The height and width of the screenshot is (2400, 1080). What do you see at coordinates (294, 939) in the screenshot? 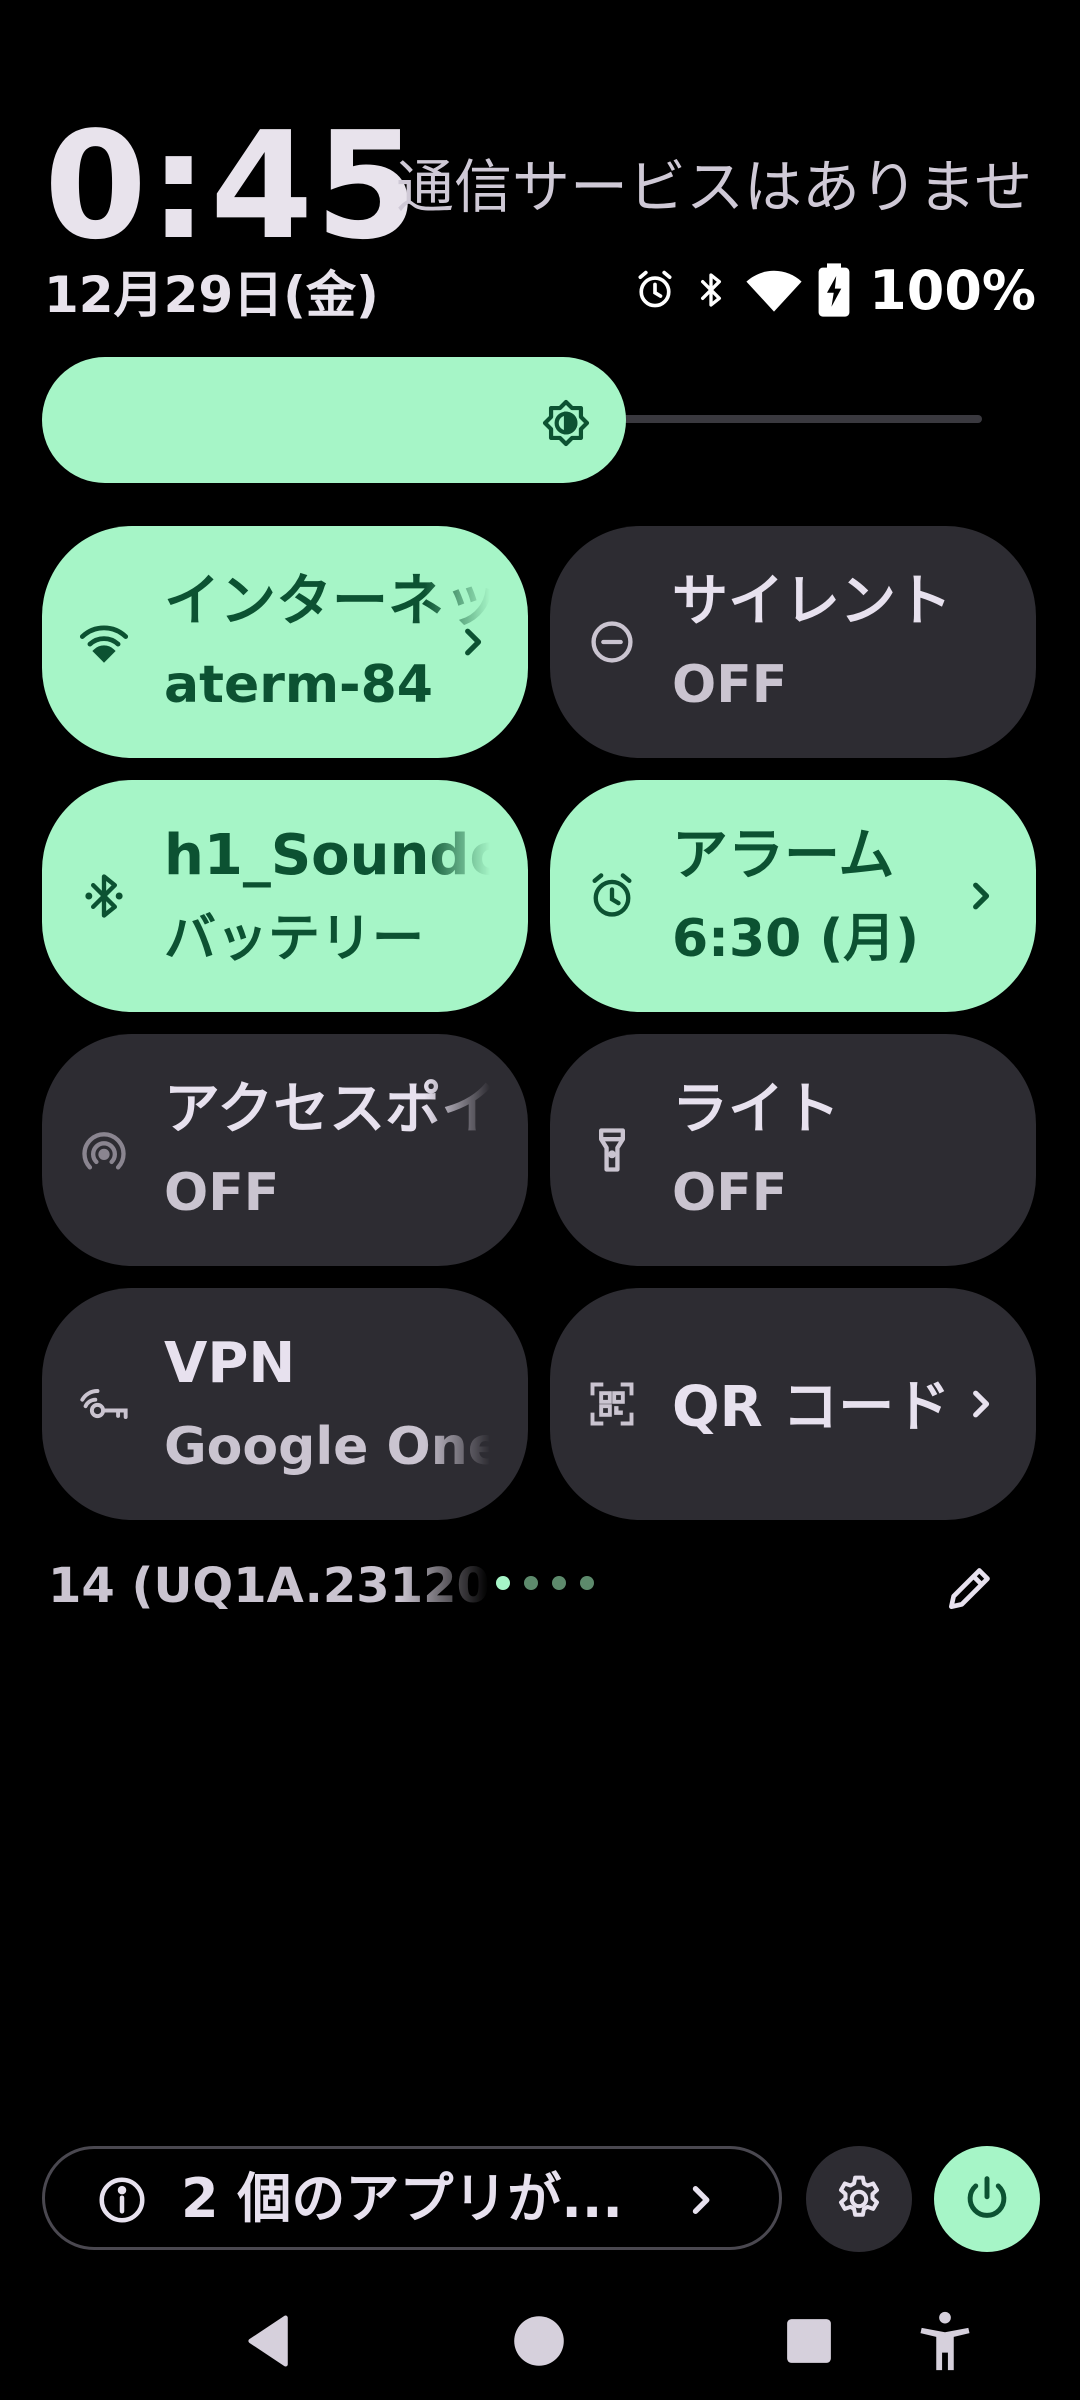
I see `tile-bluetooth-subtitle: バッテリー` at bounding box center [294, 939].